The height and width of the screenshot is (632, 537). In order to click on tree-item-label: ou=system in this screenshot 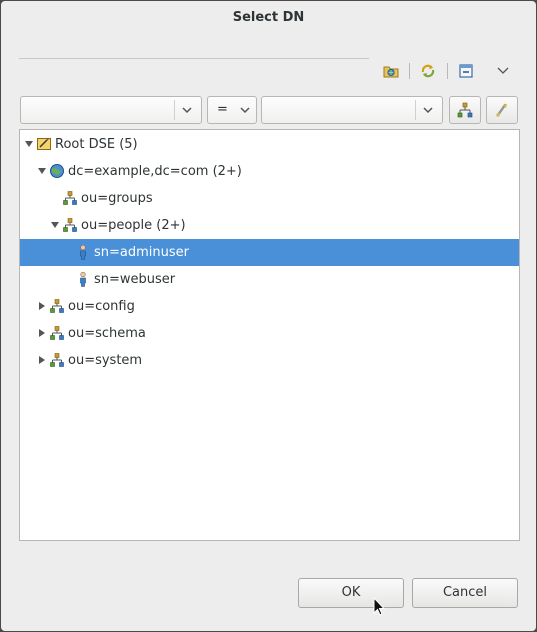, I will do `click(105, 360)`.